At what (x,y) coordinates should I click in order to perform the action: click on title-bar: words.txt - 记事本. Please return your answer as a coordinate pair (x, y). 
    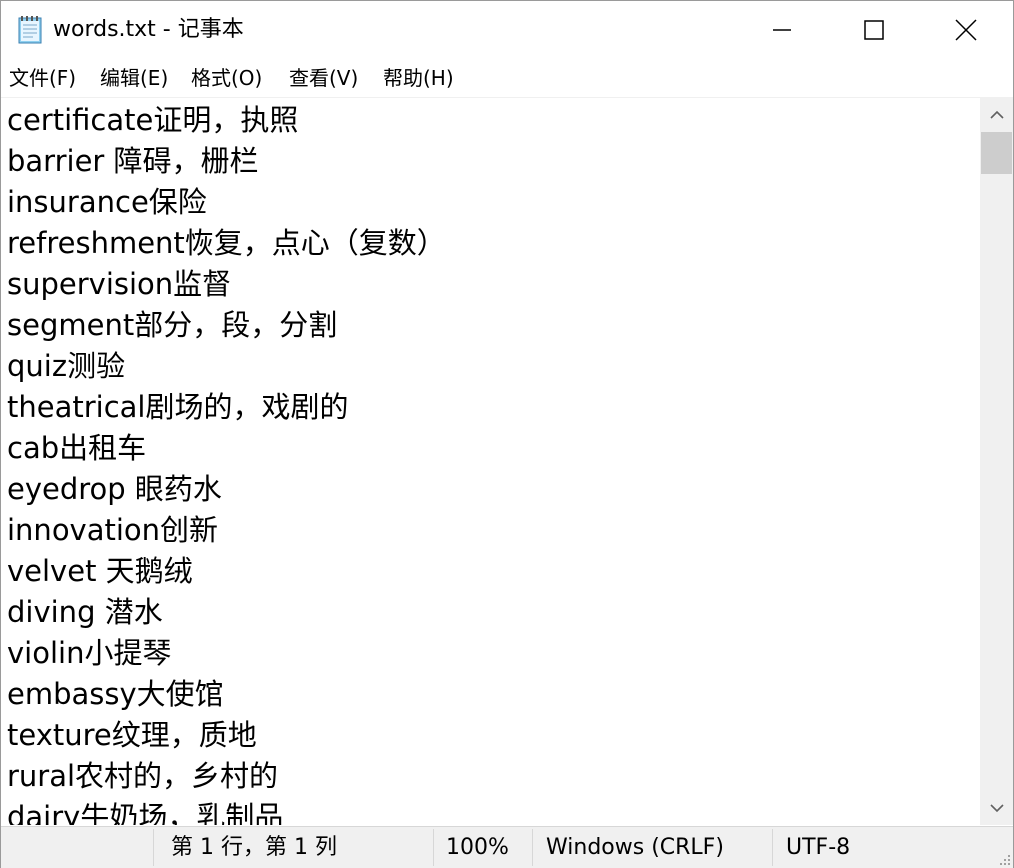
    Looking at the image, I should click on (507, 30).